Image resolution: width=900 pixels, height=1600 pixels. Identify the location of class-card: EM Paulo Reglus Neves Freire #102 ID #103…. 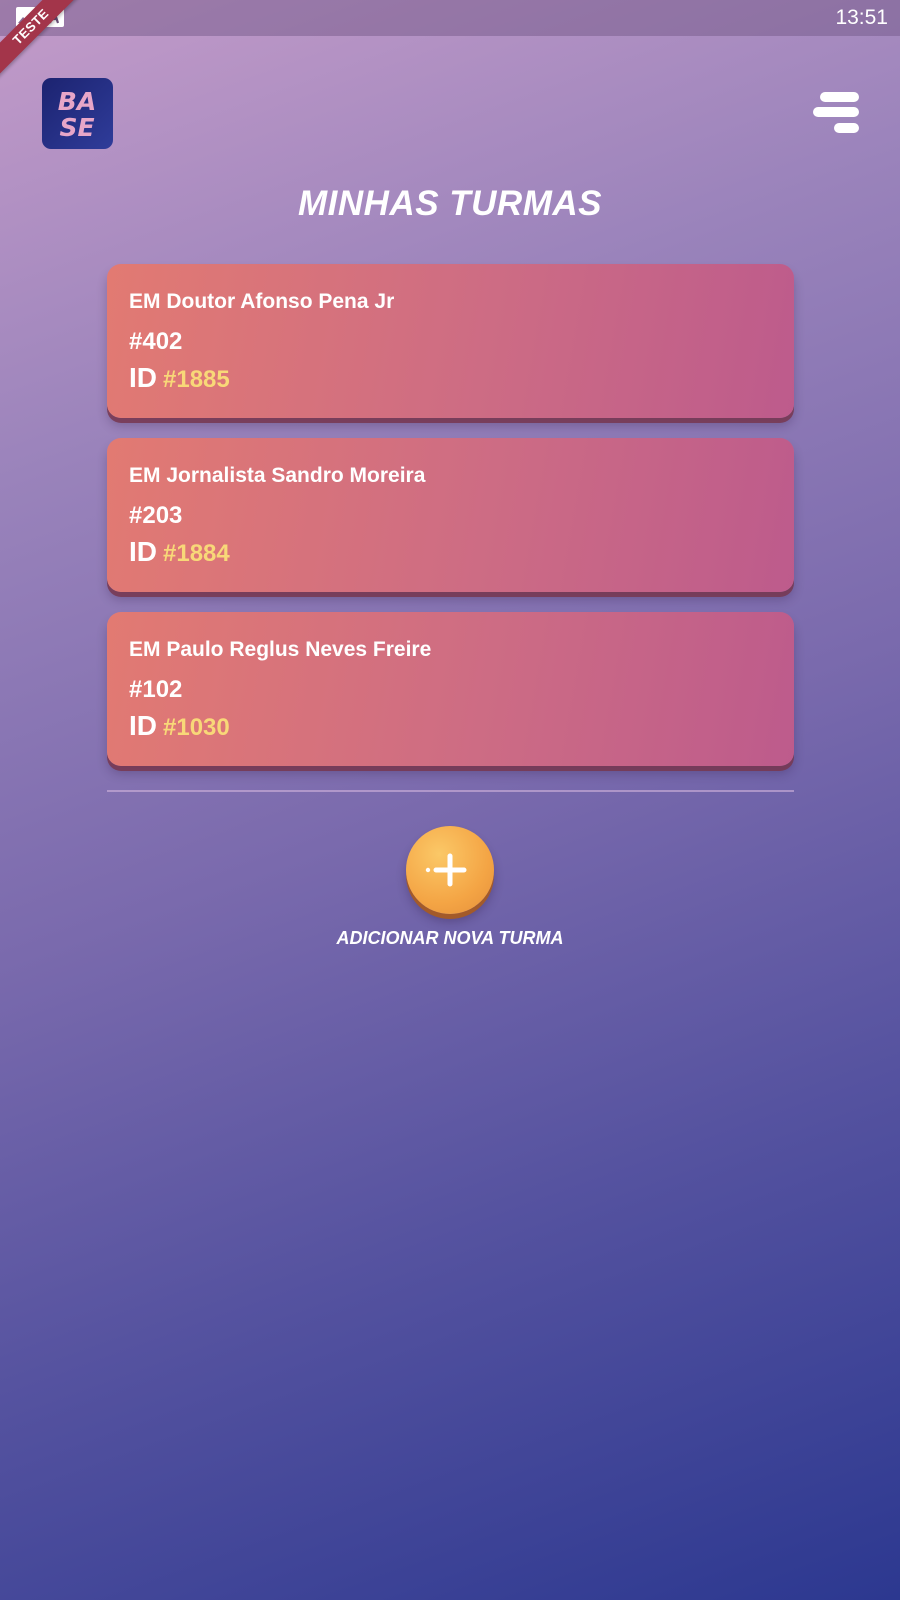
(450, 689).